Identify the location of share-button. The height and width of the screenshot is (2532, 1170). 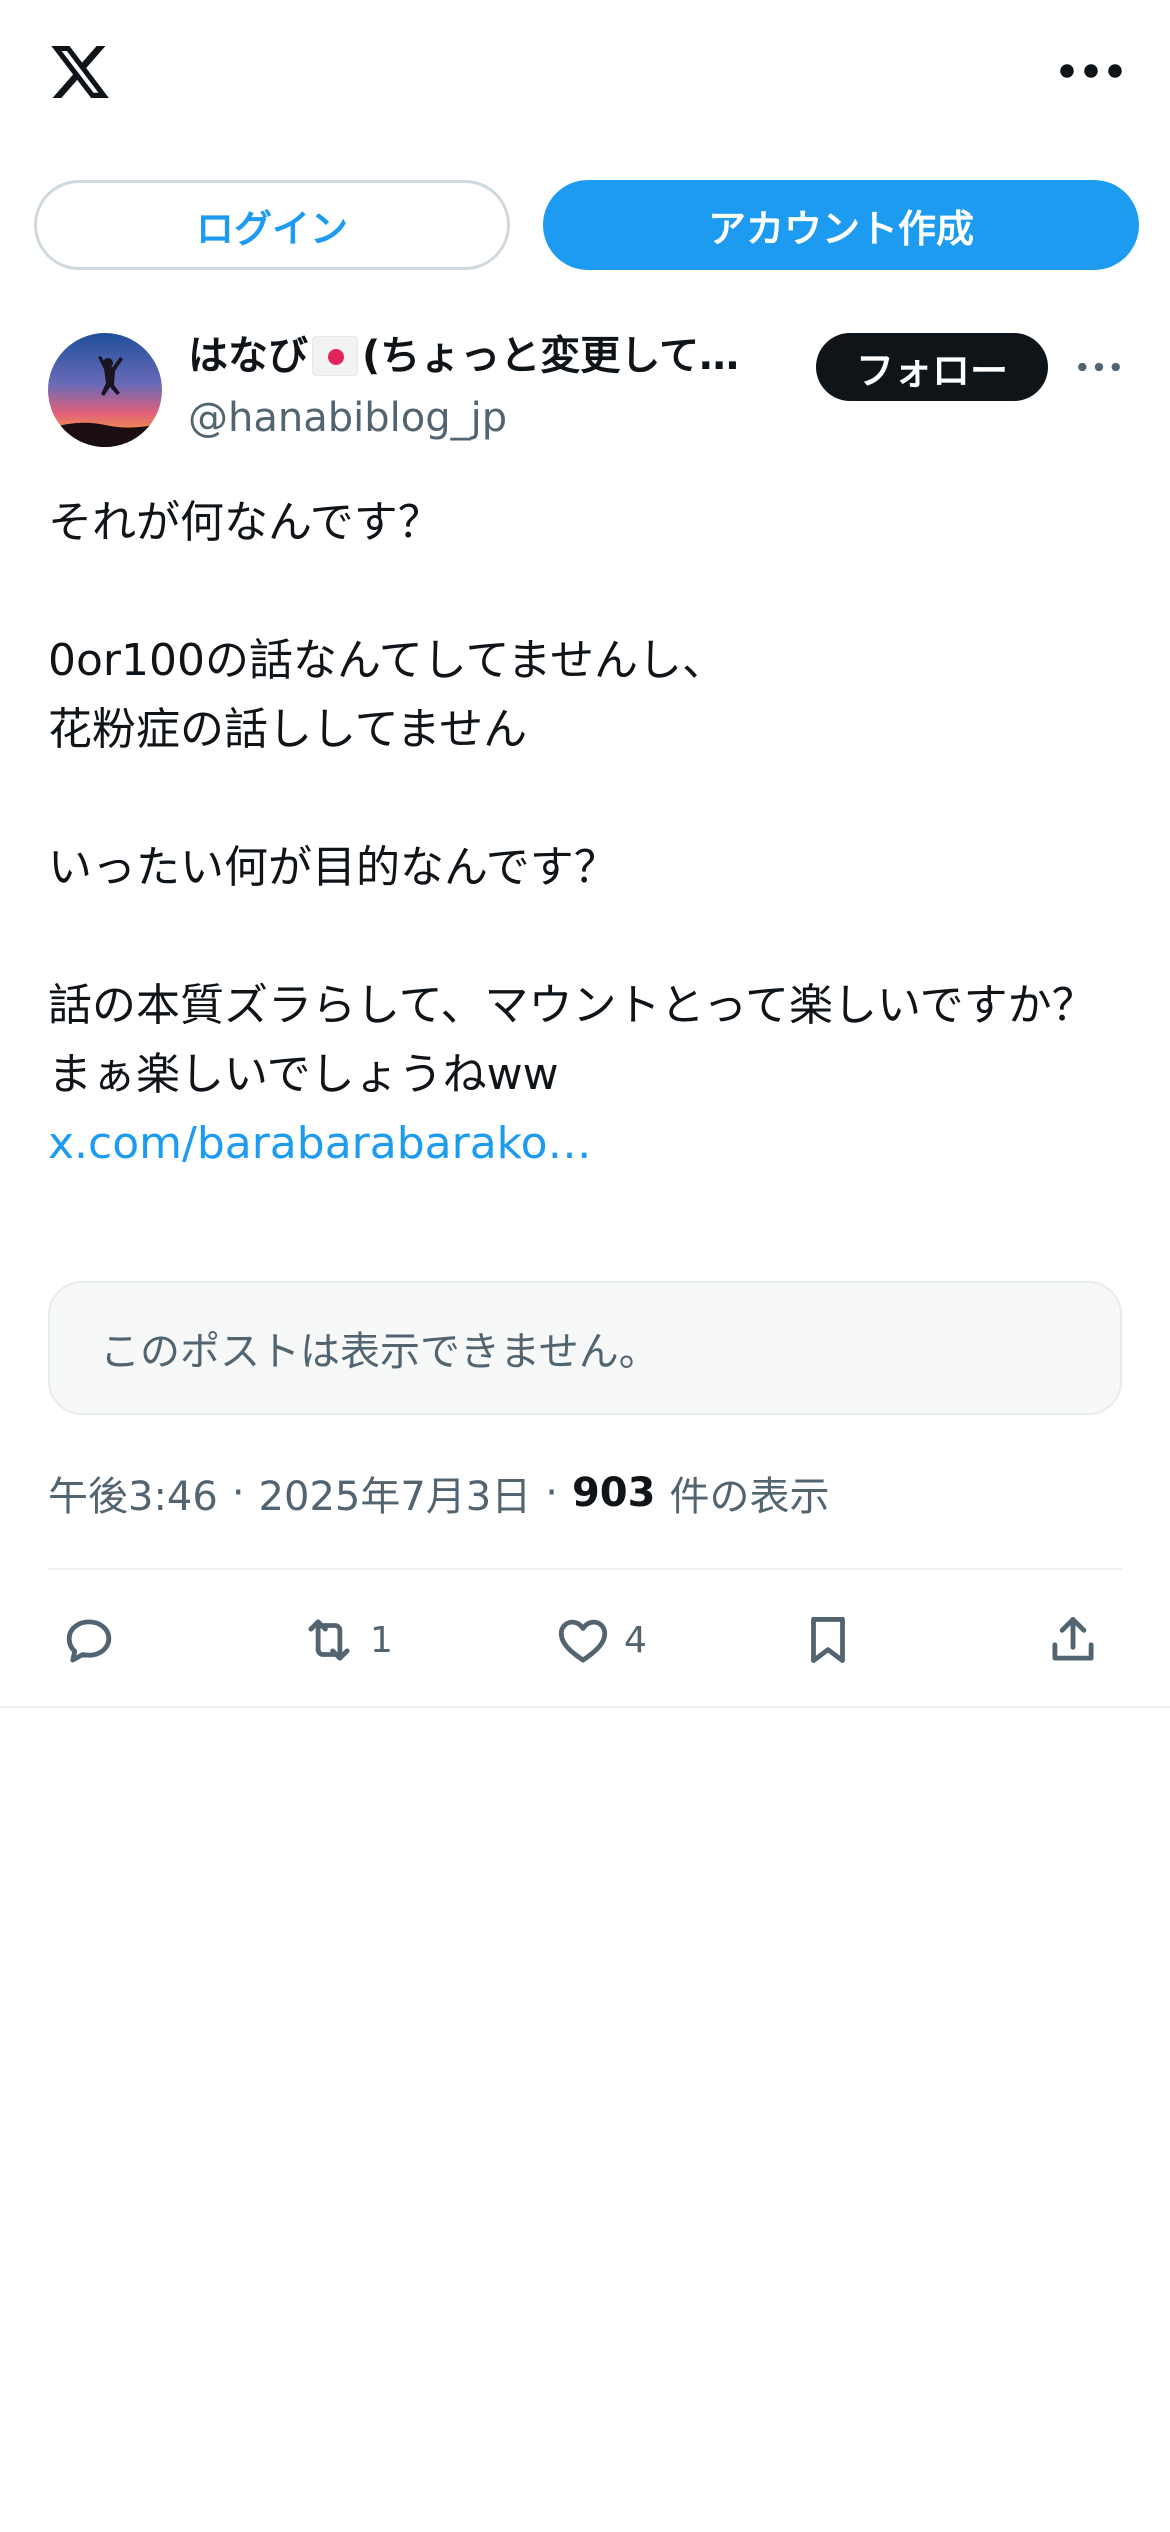
(1073, 1640).